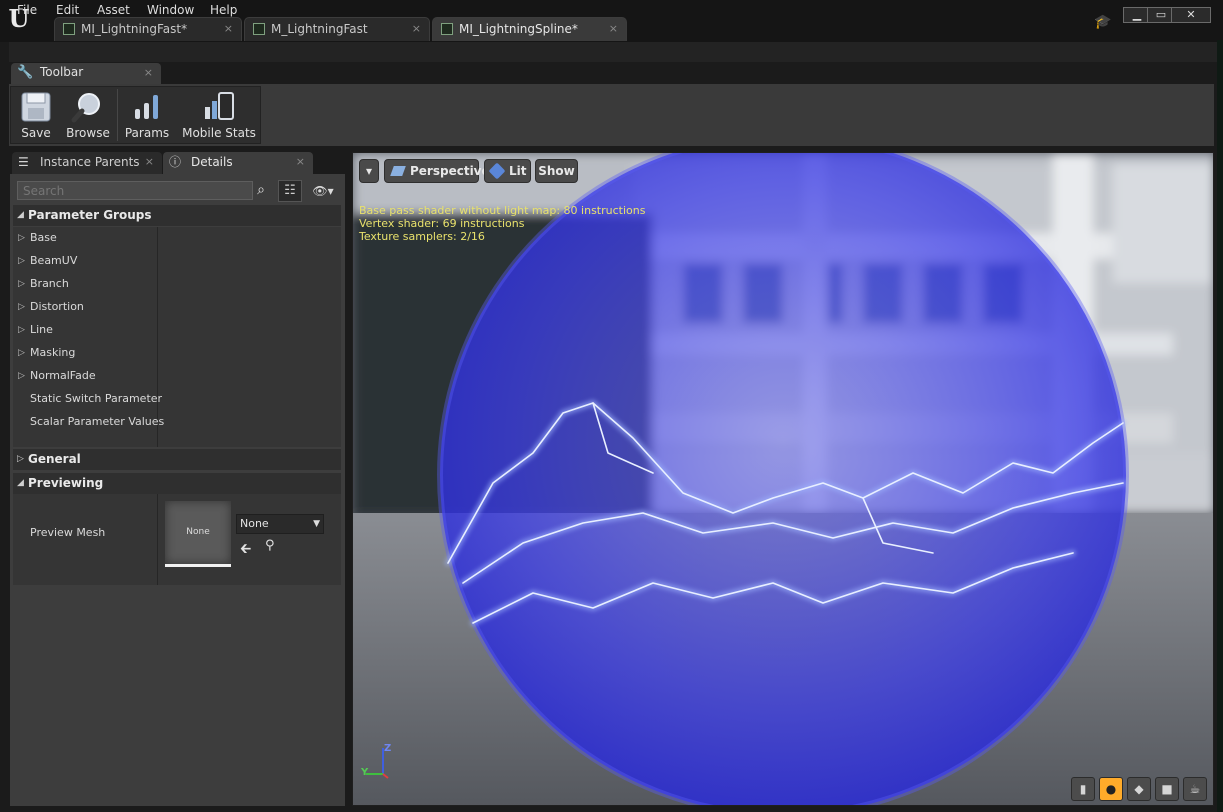 The width and height of the screenshot is (1223, 812). I want to click on close-window-button: ✕, so click(1191, 15).